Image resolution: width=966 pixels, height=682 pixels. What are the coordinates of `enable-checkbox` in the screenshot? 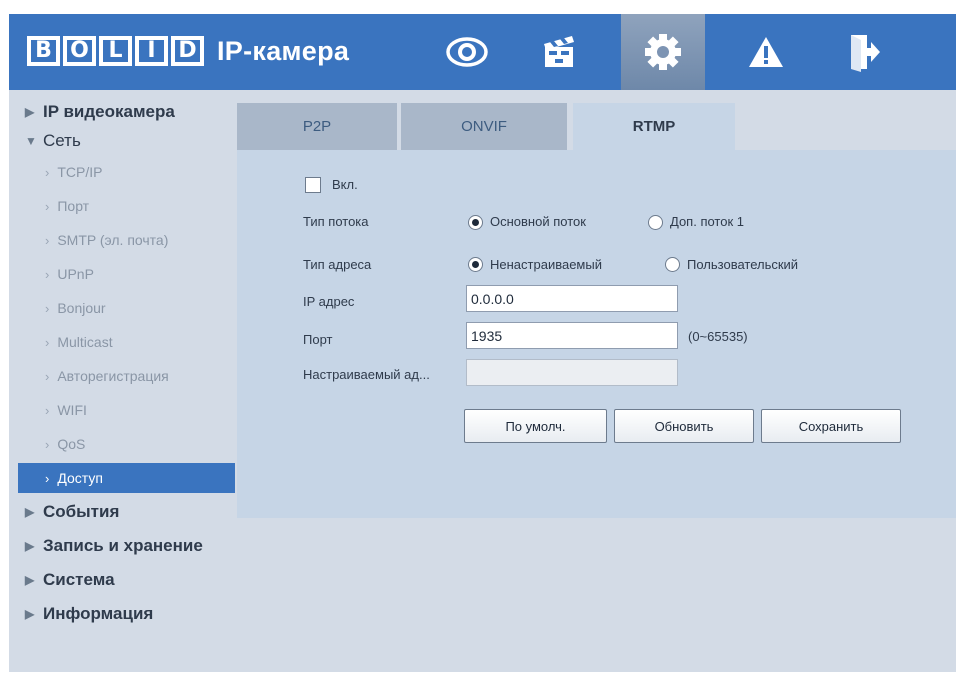 It's located at (313, 185).